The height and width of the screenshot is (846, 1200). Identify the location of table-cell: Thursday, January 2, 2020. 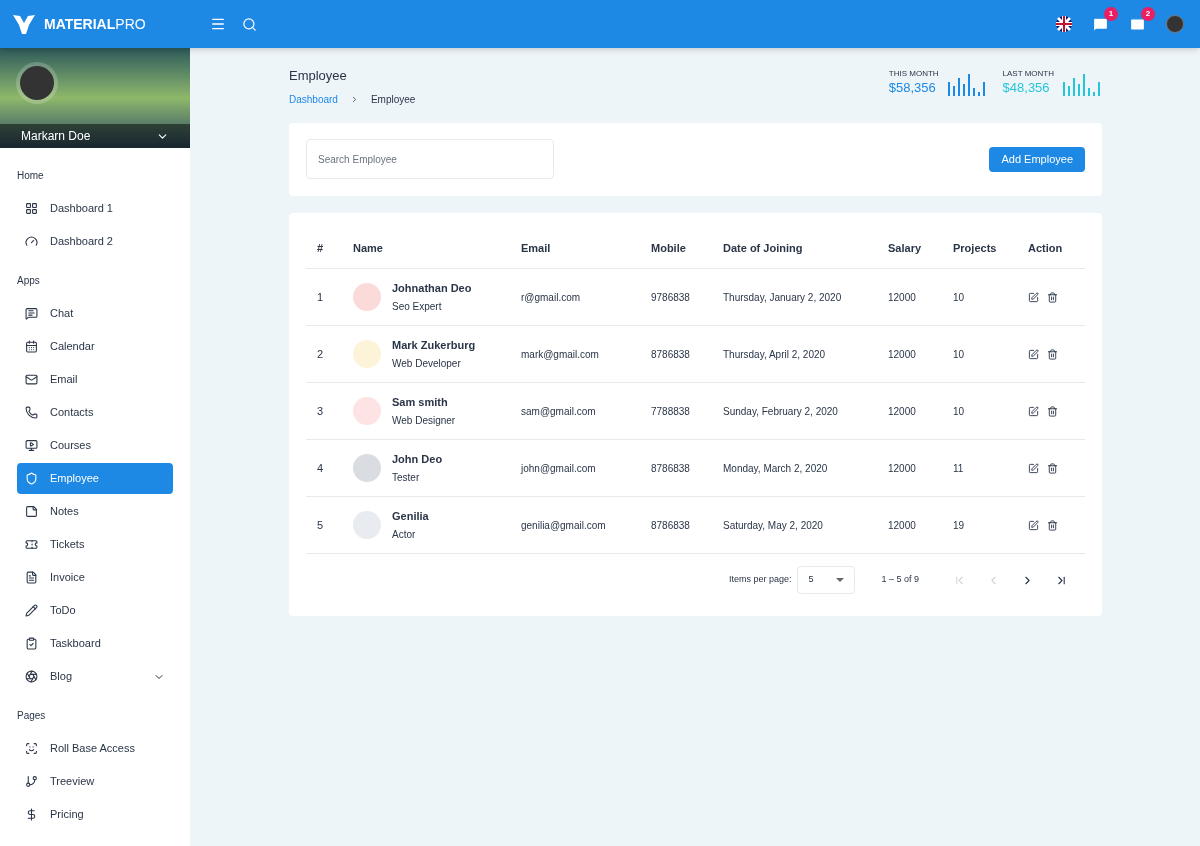
(782, 297).